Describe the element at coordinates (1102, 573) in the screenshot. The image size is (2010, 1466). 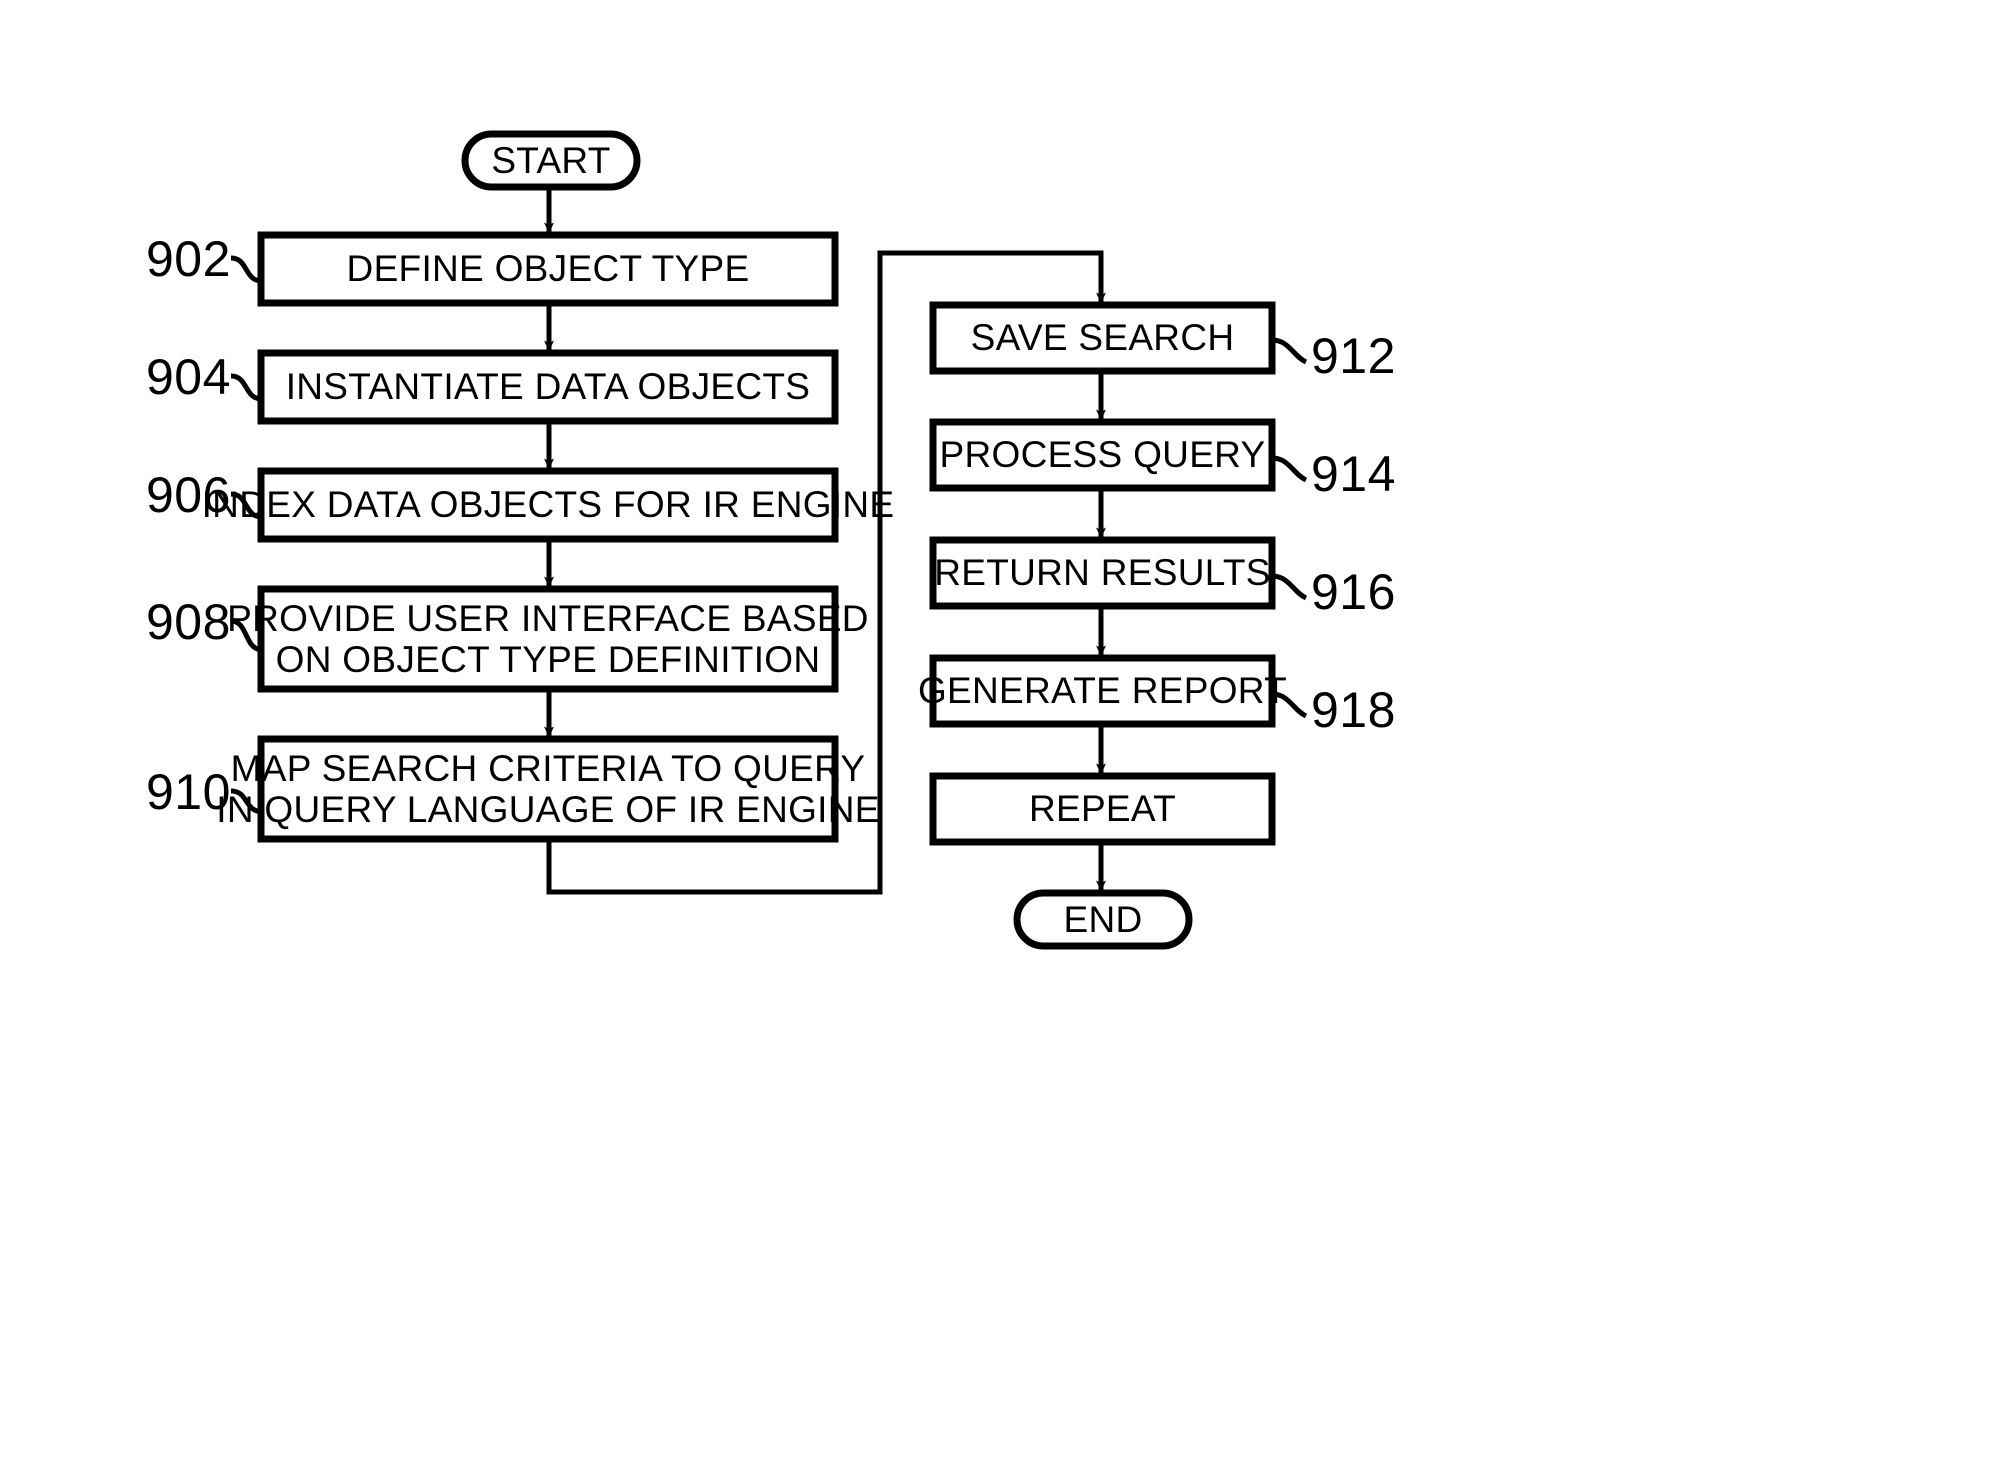
I see `process-box-916-shape` at that location.